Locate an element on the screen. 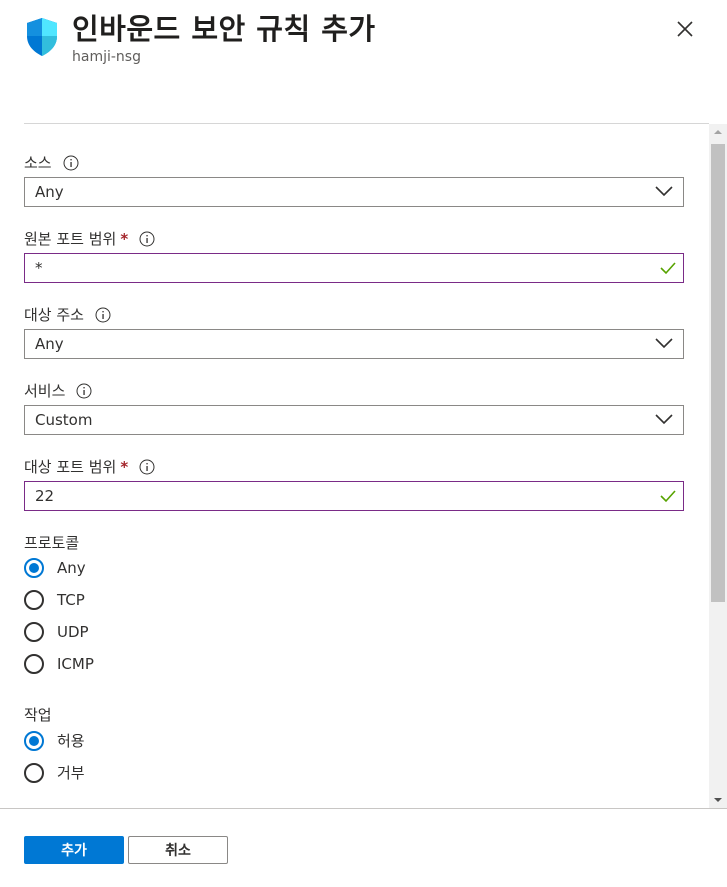 The image size is (727, 887). protocol-option-label: UDP is located at coordinates (73, 632).